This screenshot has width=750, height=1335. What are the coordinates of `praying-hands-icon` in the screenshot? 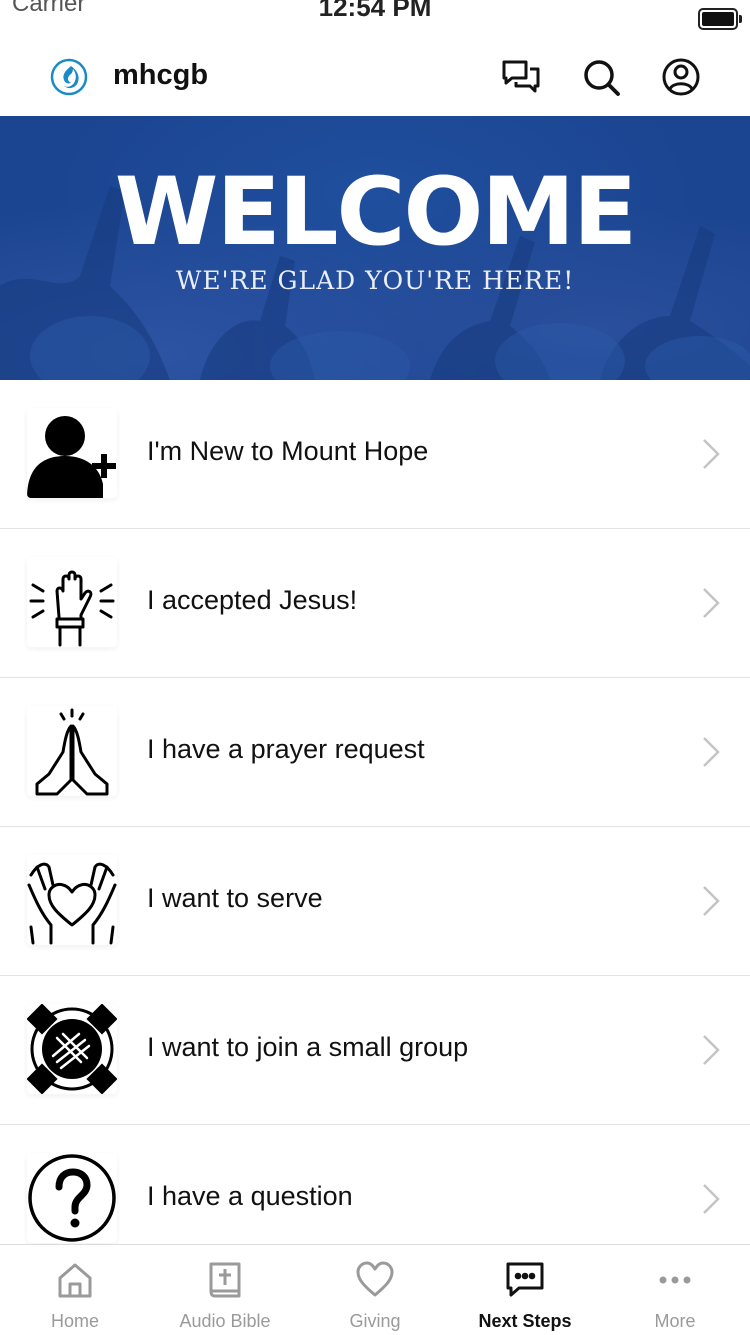 It's located at (72, 751).